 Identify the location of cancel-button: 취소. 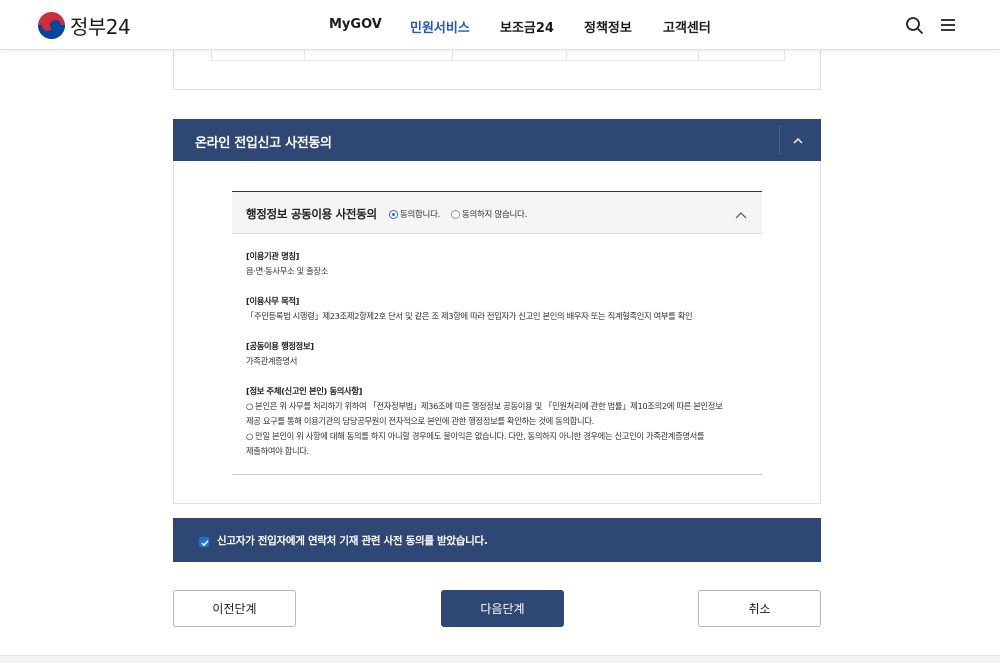
(759, 608).